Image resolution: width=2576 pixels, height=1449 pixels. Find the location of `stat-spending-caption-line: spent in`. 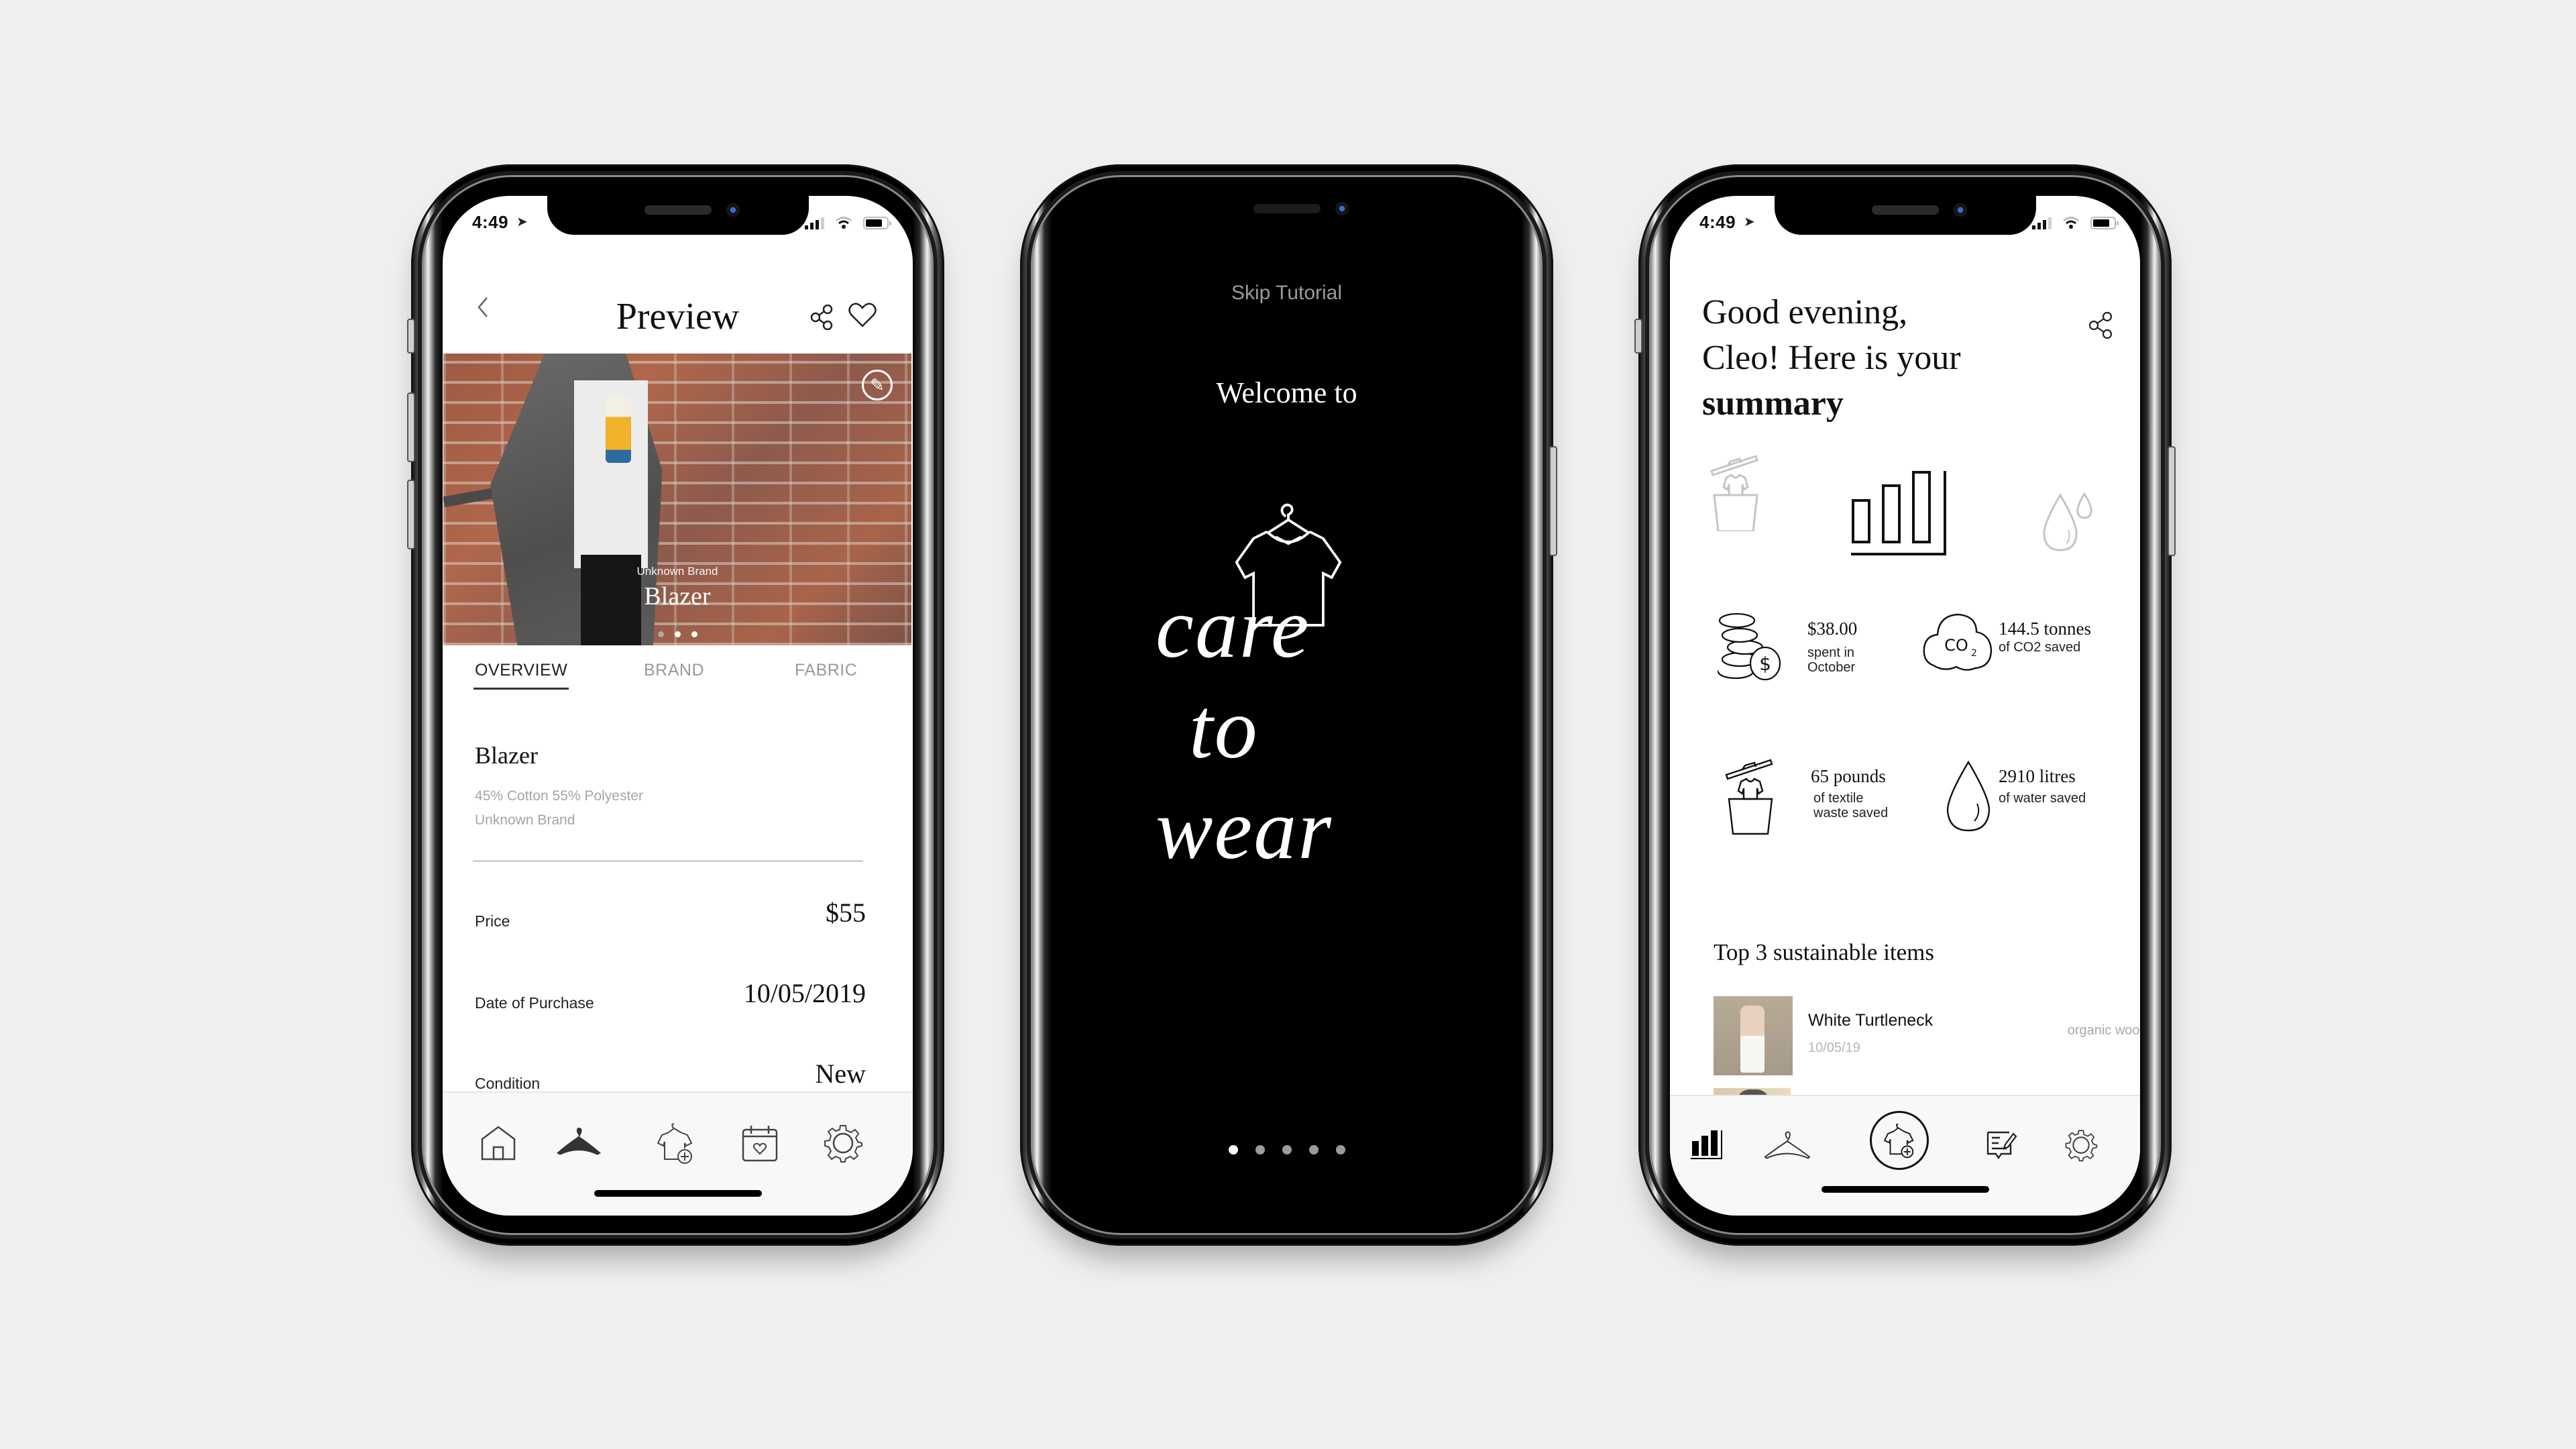

stat-spending-caption-line: spent in is located at coordinates (1831, 652).